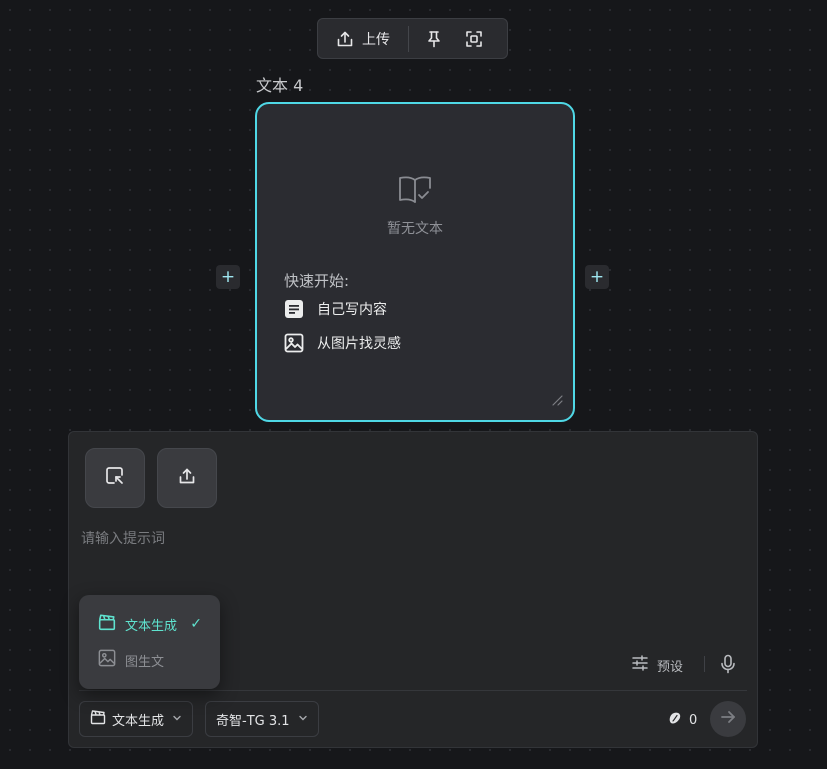 This screenshot has width=827, height=769. I want to click on microphone-icon, so click(728, 666).